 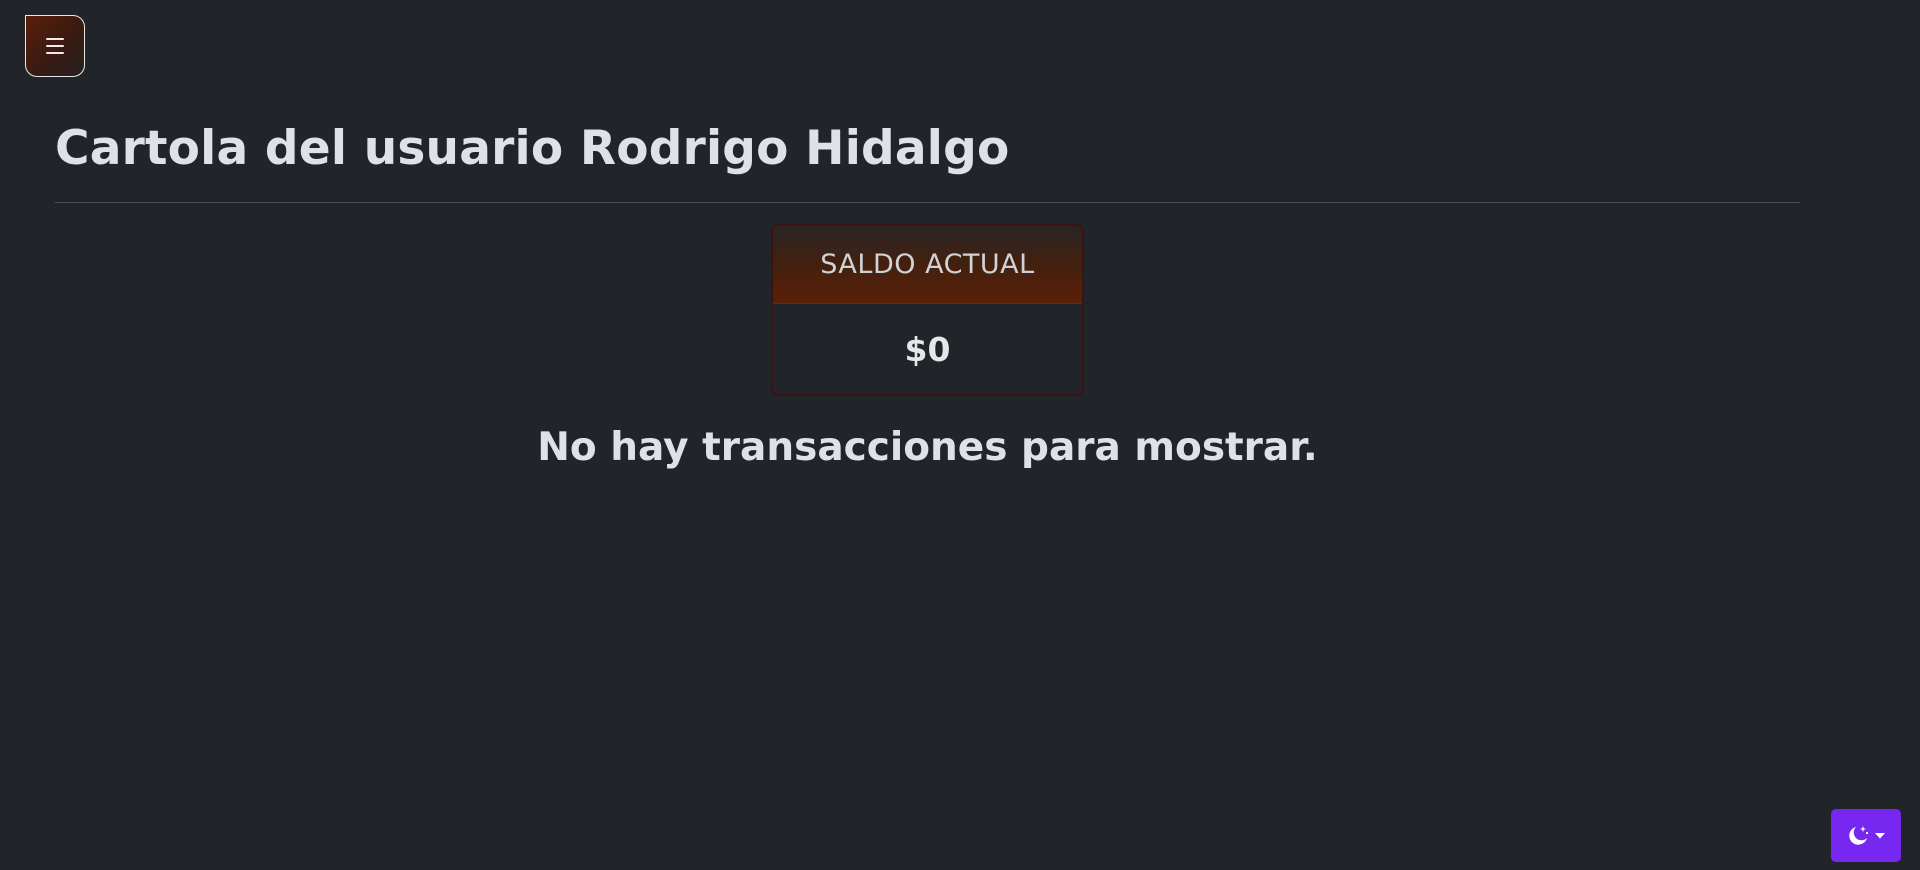 I want to click on balance-card: SALDO ACTUAL $0, so click(x=927, y=310).